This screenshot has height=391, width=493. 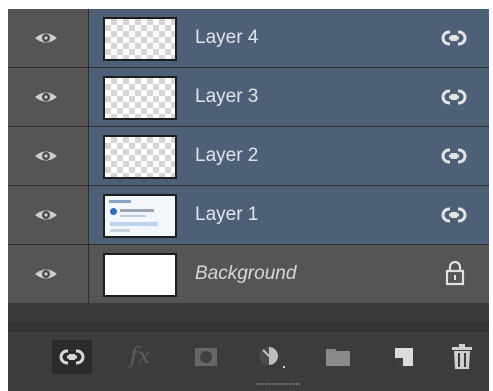 I want to click on layer-content: Layer 2, so click(x=289, y=156).